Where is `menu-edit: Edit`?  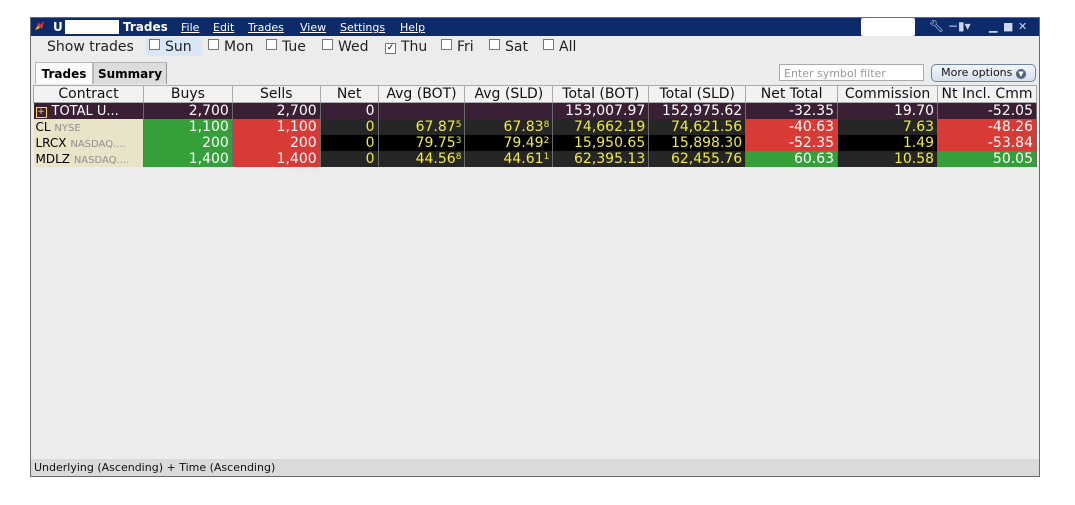
menu-edit: Edit is located at coordinates (223, 27).